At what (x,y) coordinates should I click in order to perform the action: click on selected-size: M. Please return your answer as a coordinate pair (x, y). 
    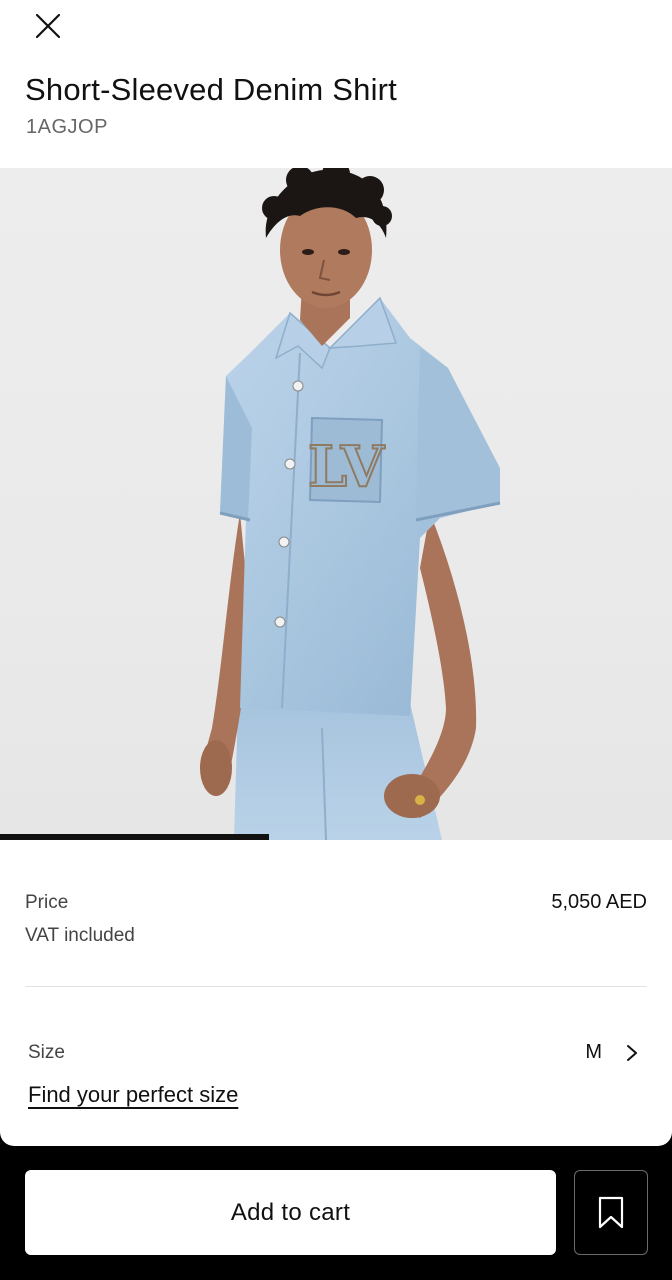
    Looking at the image, I should click on (593, 1052).